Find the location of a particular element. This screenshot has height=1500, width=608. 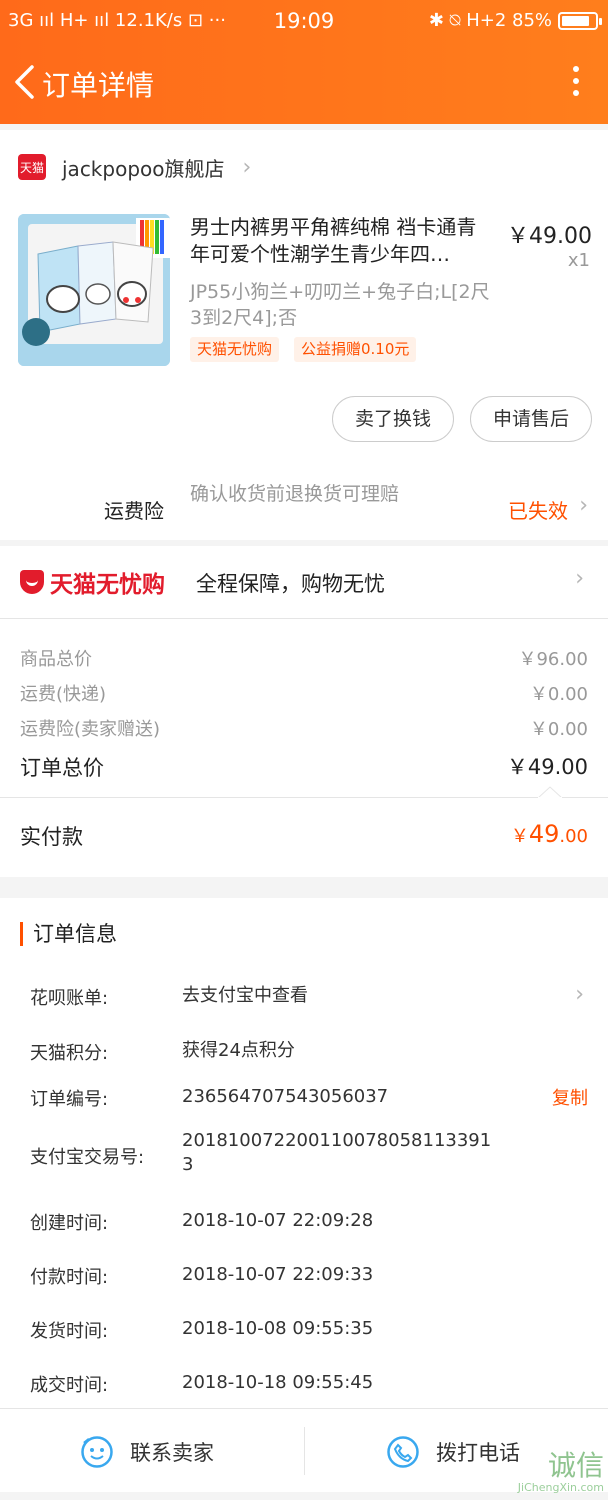

order-total-label: 订单总价 is located at coordinates (62, 768).